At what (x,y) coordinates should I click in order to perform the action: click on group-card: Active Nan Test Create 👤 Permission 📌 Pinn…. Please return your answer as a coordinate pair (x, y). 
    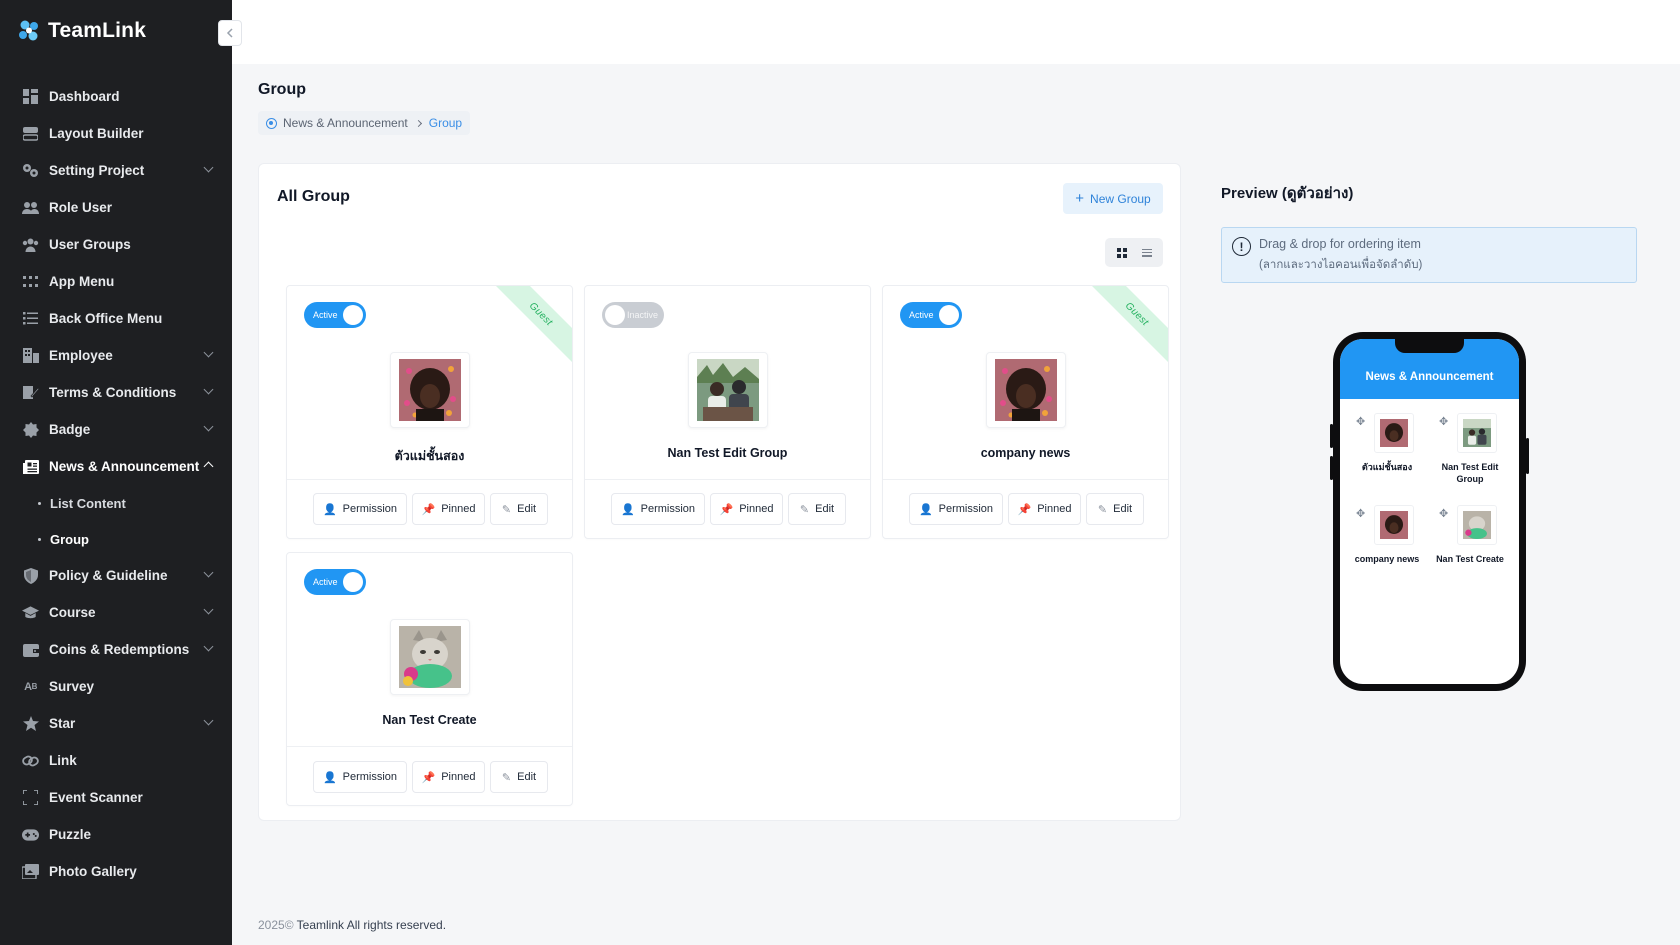
    Looking at the image, I should click on (429, 679).